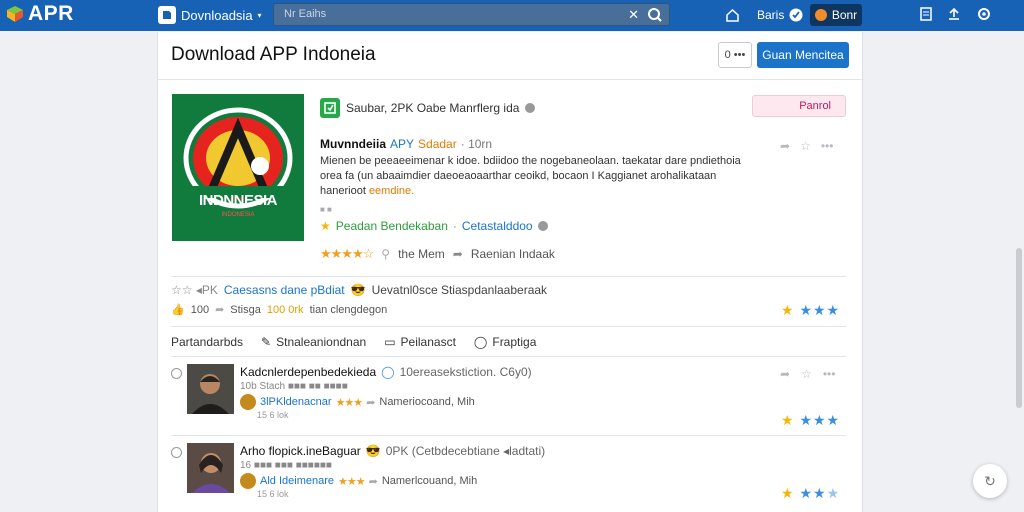 The image size is (1024, 512). I want to click on floating-action-button: ↻, so click(990, 481).